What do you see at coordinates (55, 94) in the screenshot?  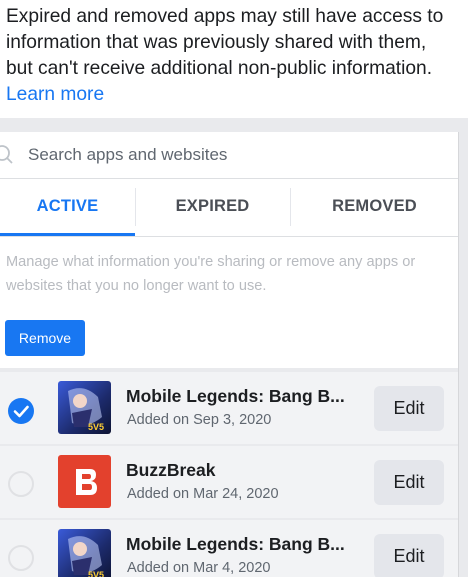 I see `learn-more-link: Learn more` at bounding box center [55, 94].